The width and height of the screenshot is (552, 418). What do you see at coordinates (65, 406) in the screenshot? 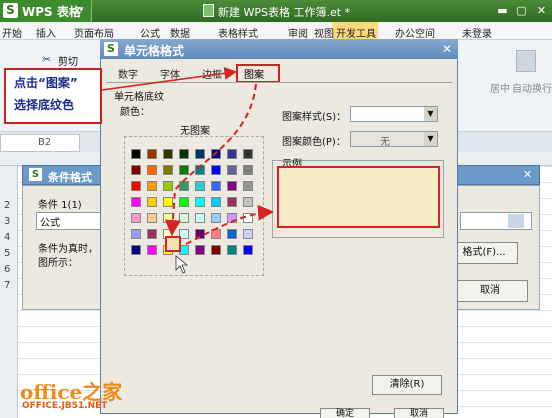
I see `watermark-url: OFFICE.JB51.NET` at bounding box center [65, 406].